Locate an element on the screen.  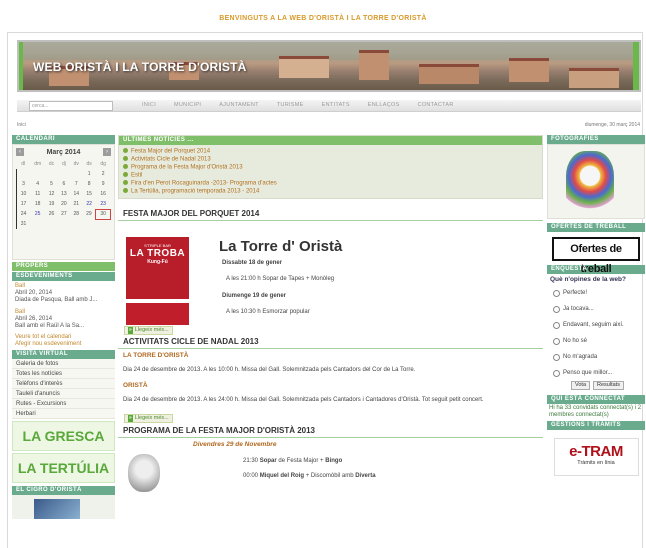
program-day: Divendres 29 de Novembre is located at coordinates (235, 445).